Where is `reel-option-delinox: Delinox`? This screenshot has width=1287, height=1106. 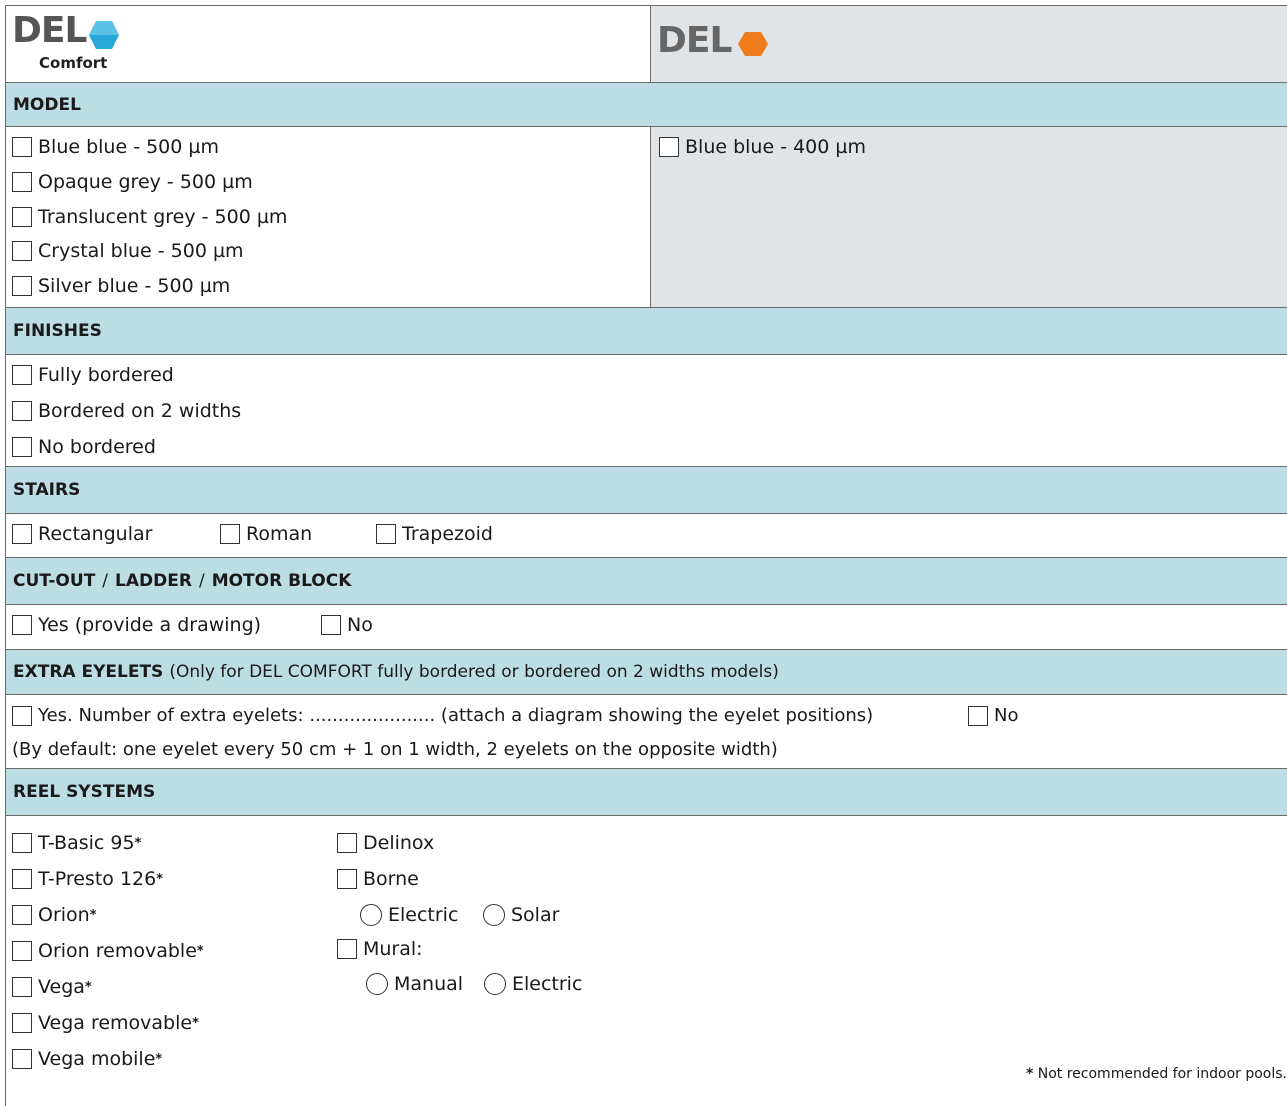
reel-option-delinox: Delinox is located at coordinates (385, 843).